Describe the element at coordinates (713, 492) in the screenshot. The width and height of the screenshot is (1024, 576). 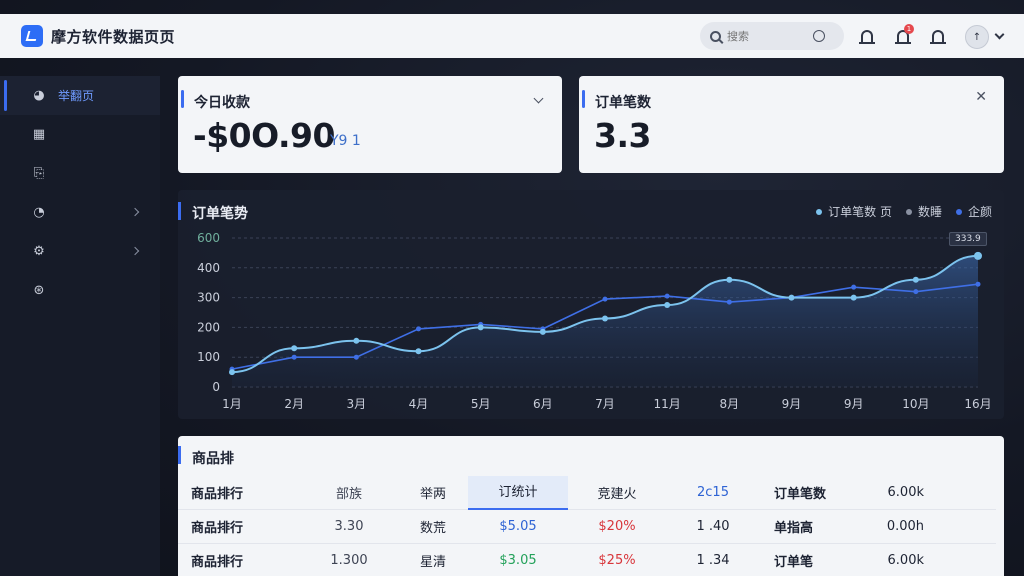
I see `table-header-cell: 2c15` at that location.